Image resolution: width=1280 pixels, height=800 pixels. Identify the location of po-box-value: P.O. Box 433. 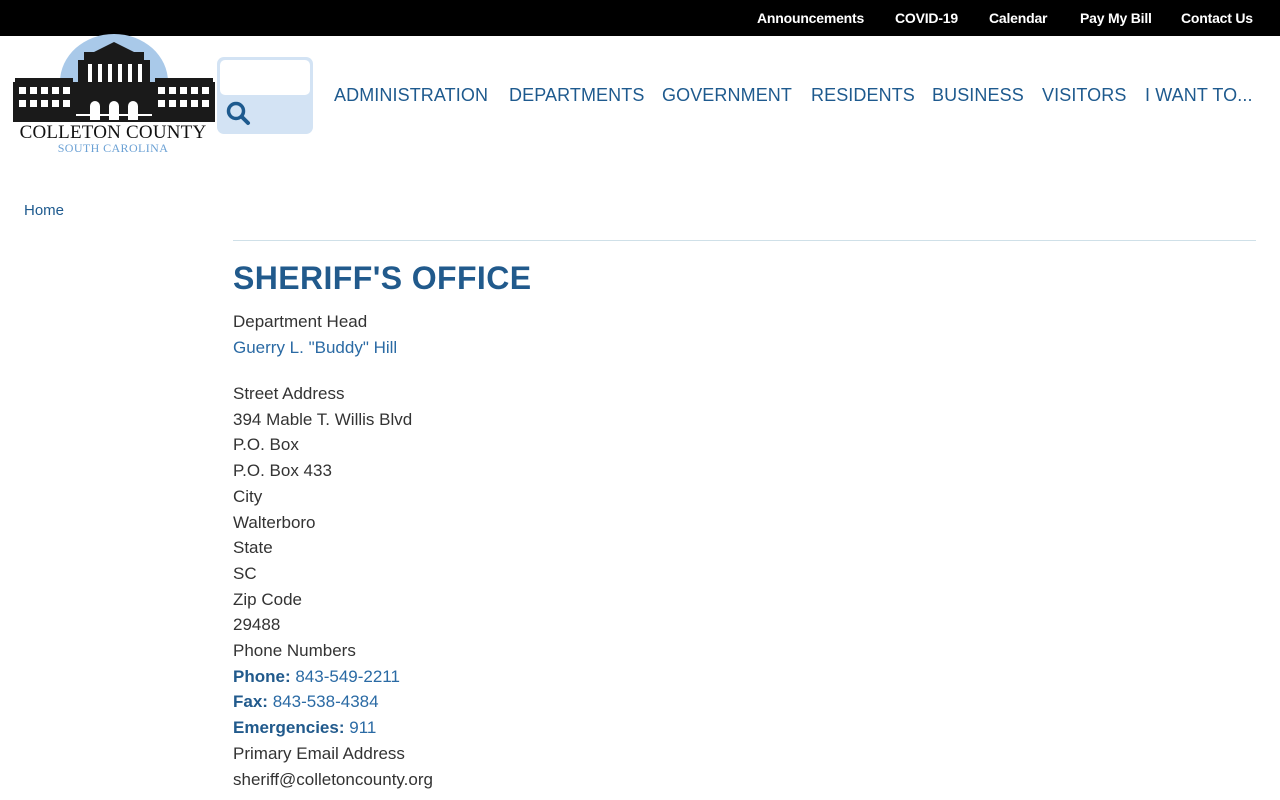
(282, 470).